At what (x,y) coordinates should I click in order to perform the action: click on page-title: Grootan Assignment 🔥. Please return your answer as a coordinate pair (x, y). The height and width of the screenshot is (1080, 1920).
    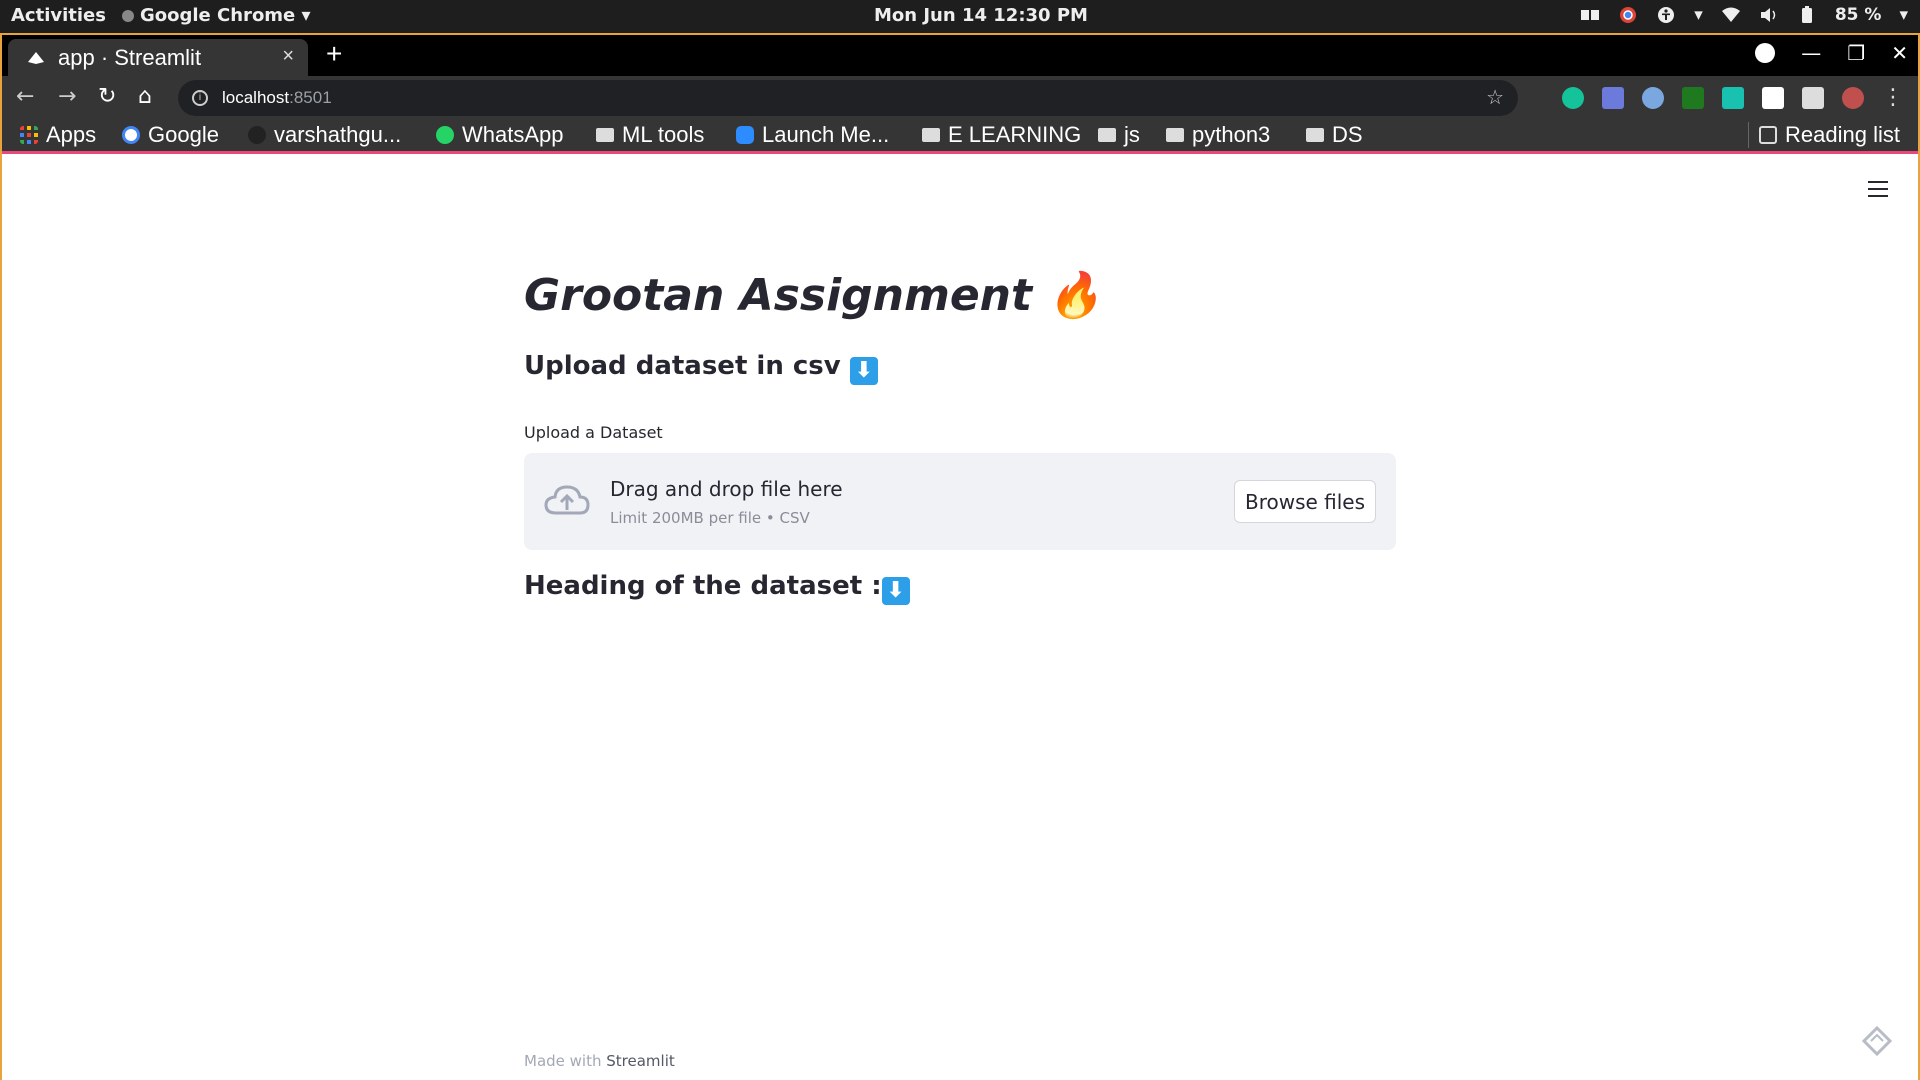
    Looking at the image, I should click on (813, 295).